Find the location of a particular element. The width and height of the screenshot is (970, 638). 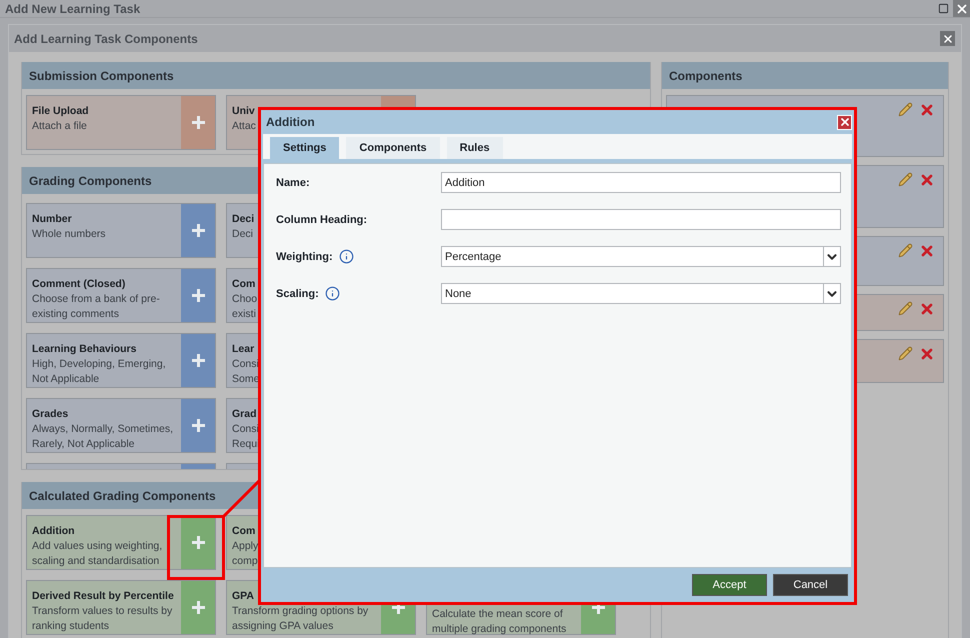

tab: Components is located at coordinates (393, 148).